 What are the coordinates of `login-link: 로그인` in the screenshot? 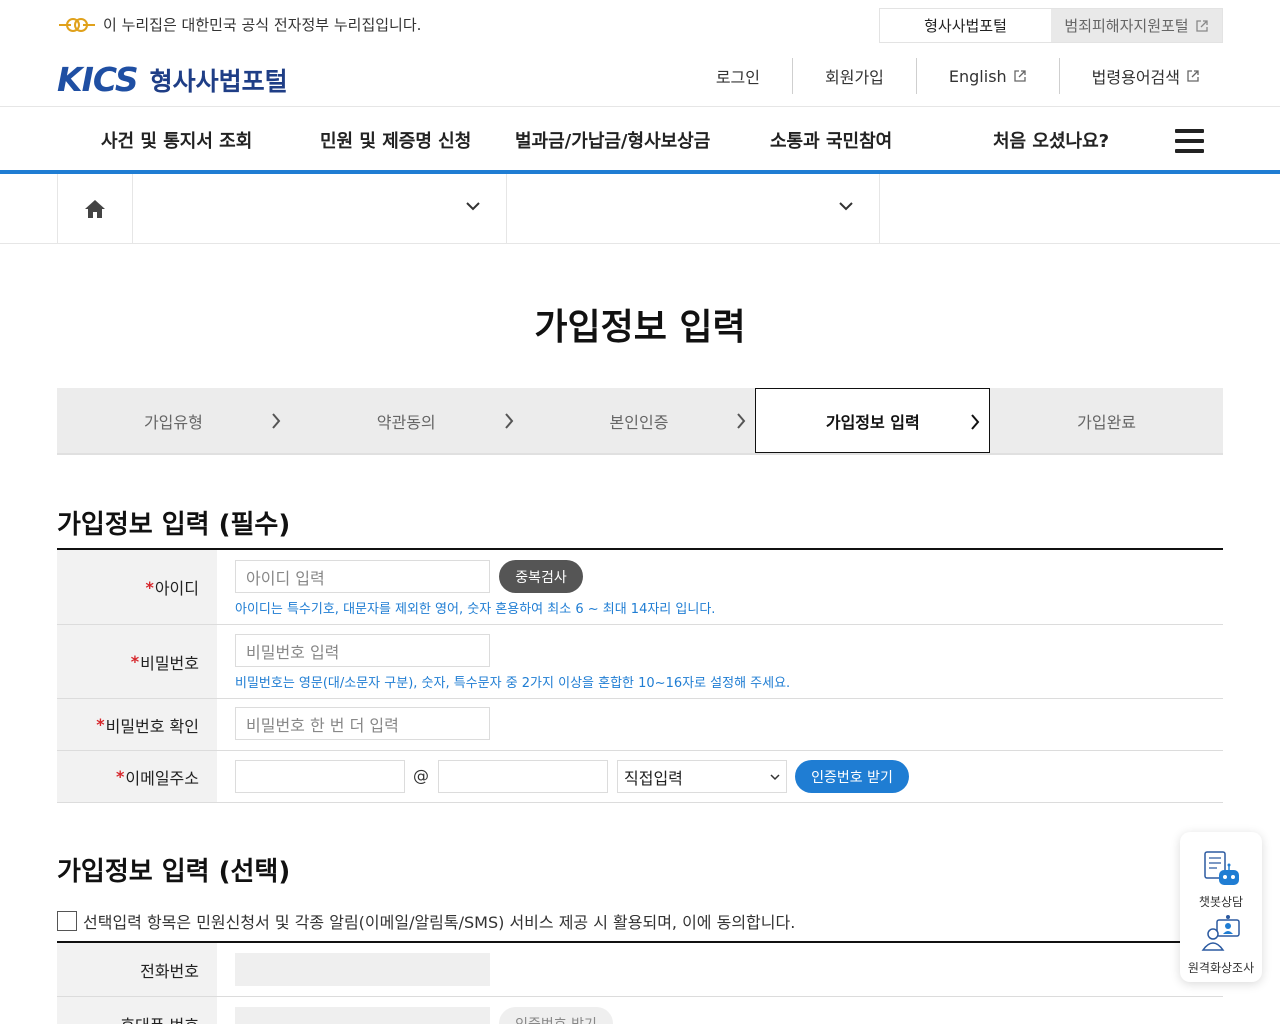 It's located at (738, 76).